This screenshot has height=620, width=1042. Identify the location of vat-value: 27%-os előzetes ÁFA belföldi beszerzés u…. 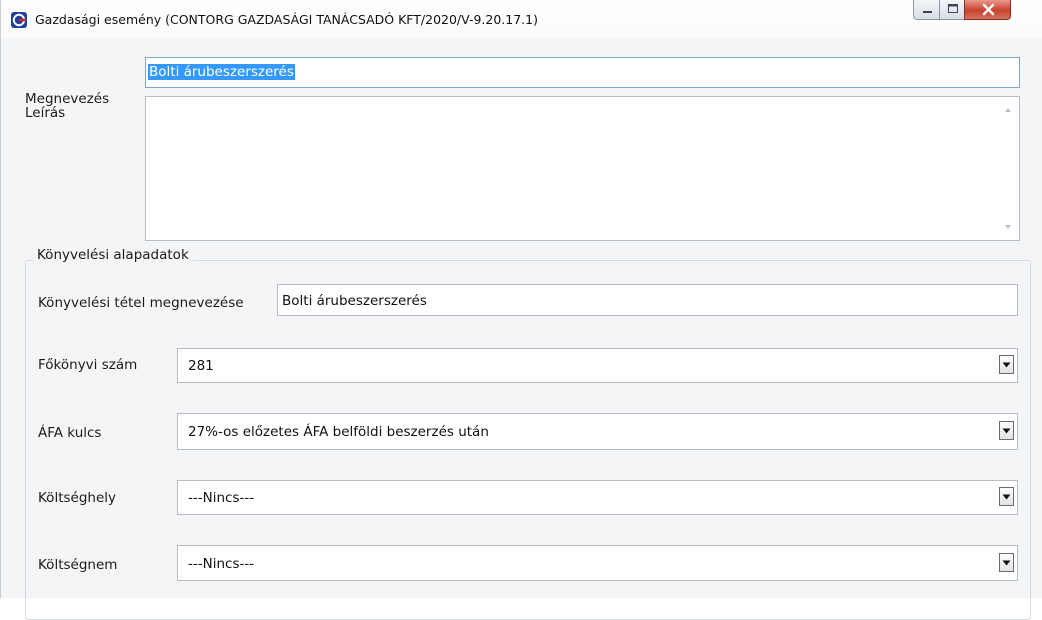
(338, 432).